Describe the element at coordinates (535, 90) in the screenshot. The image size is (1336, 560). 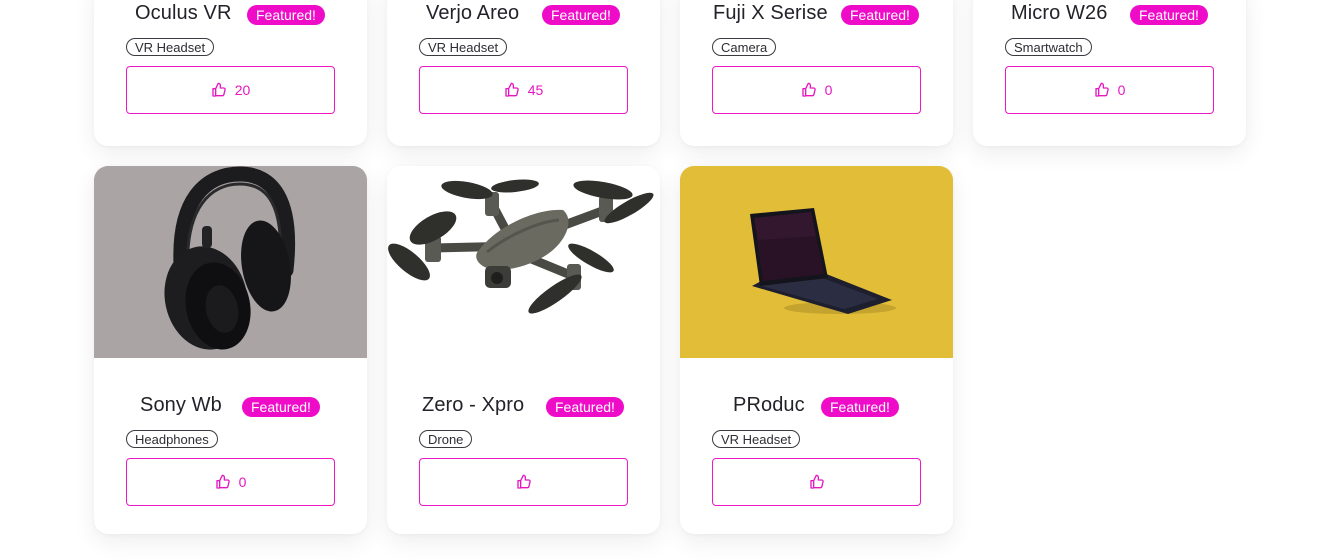
I see `like-count: 45` at that location.